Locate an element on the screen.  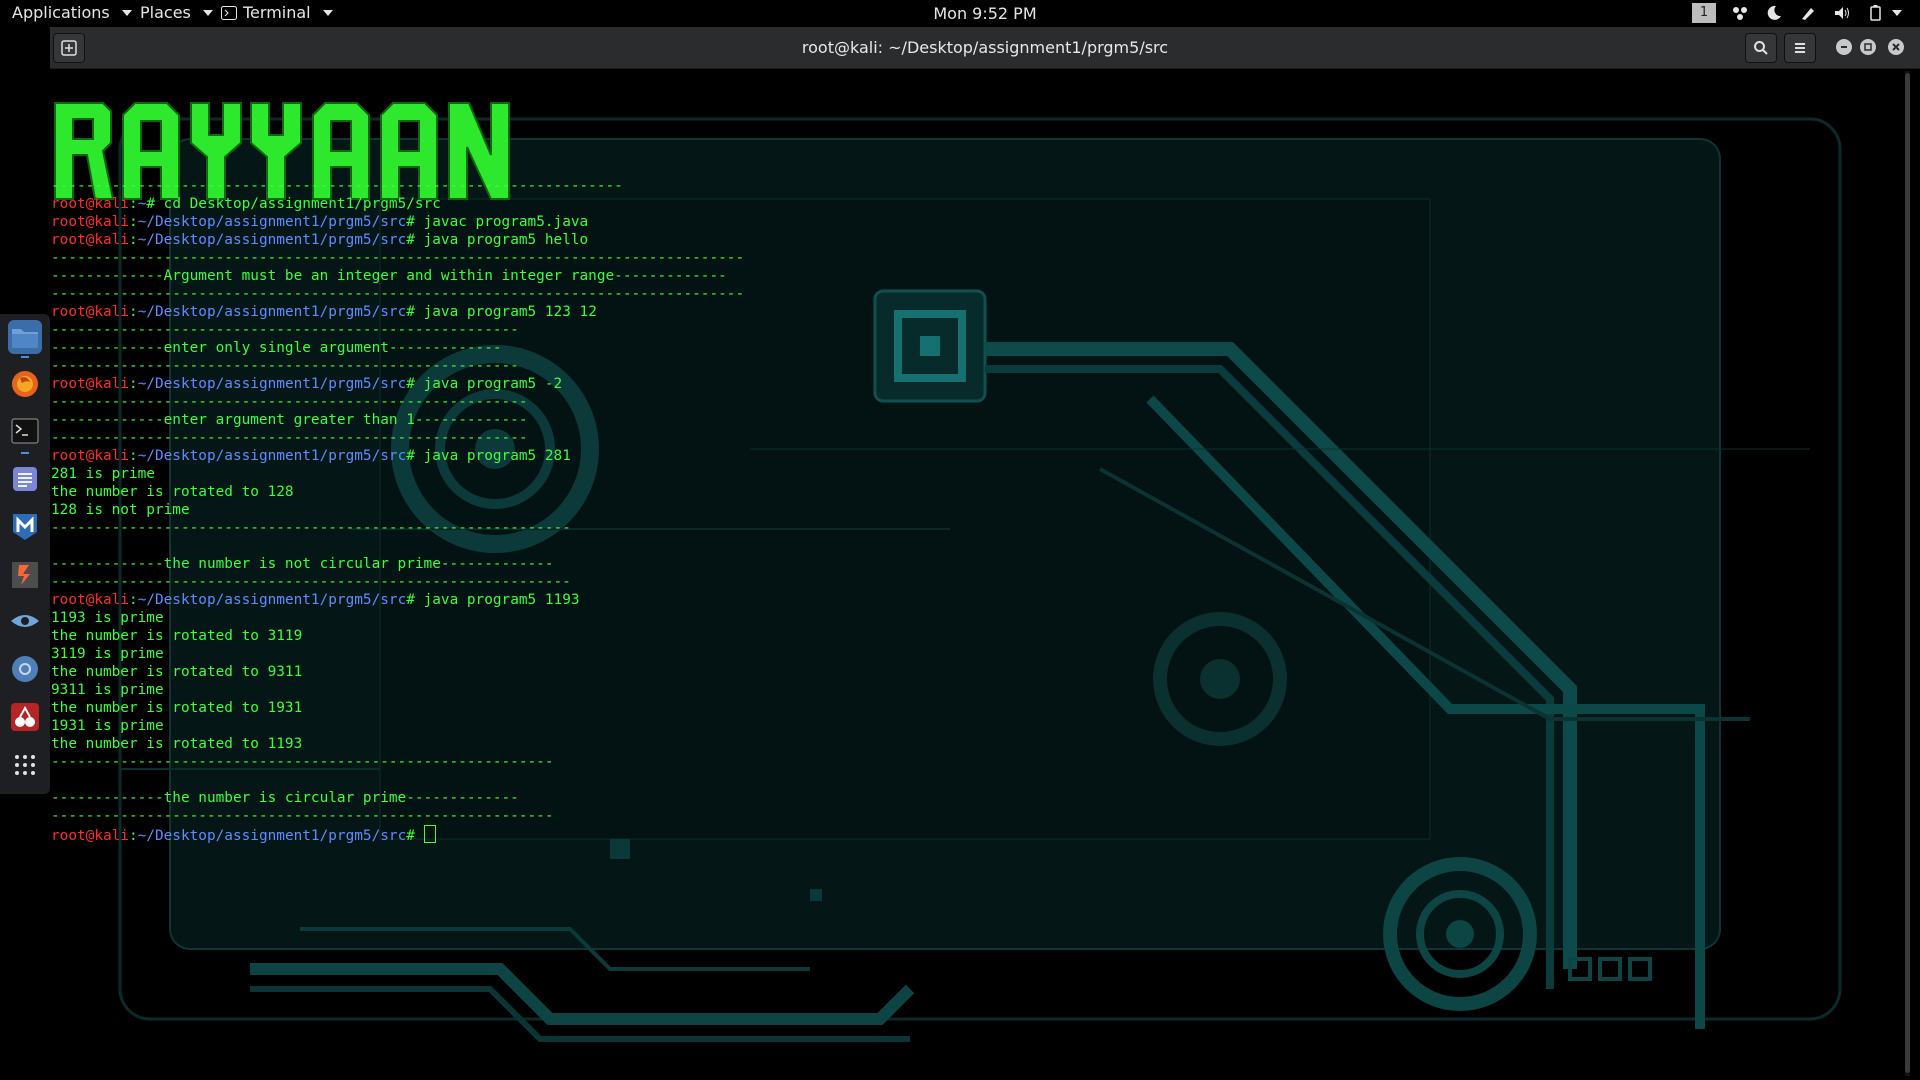
text-editor-app is located at coordinates (25, 479).